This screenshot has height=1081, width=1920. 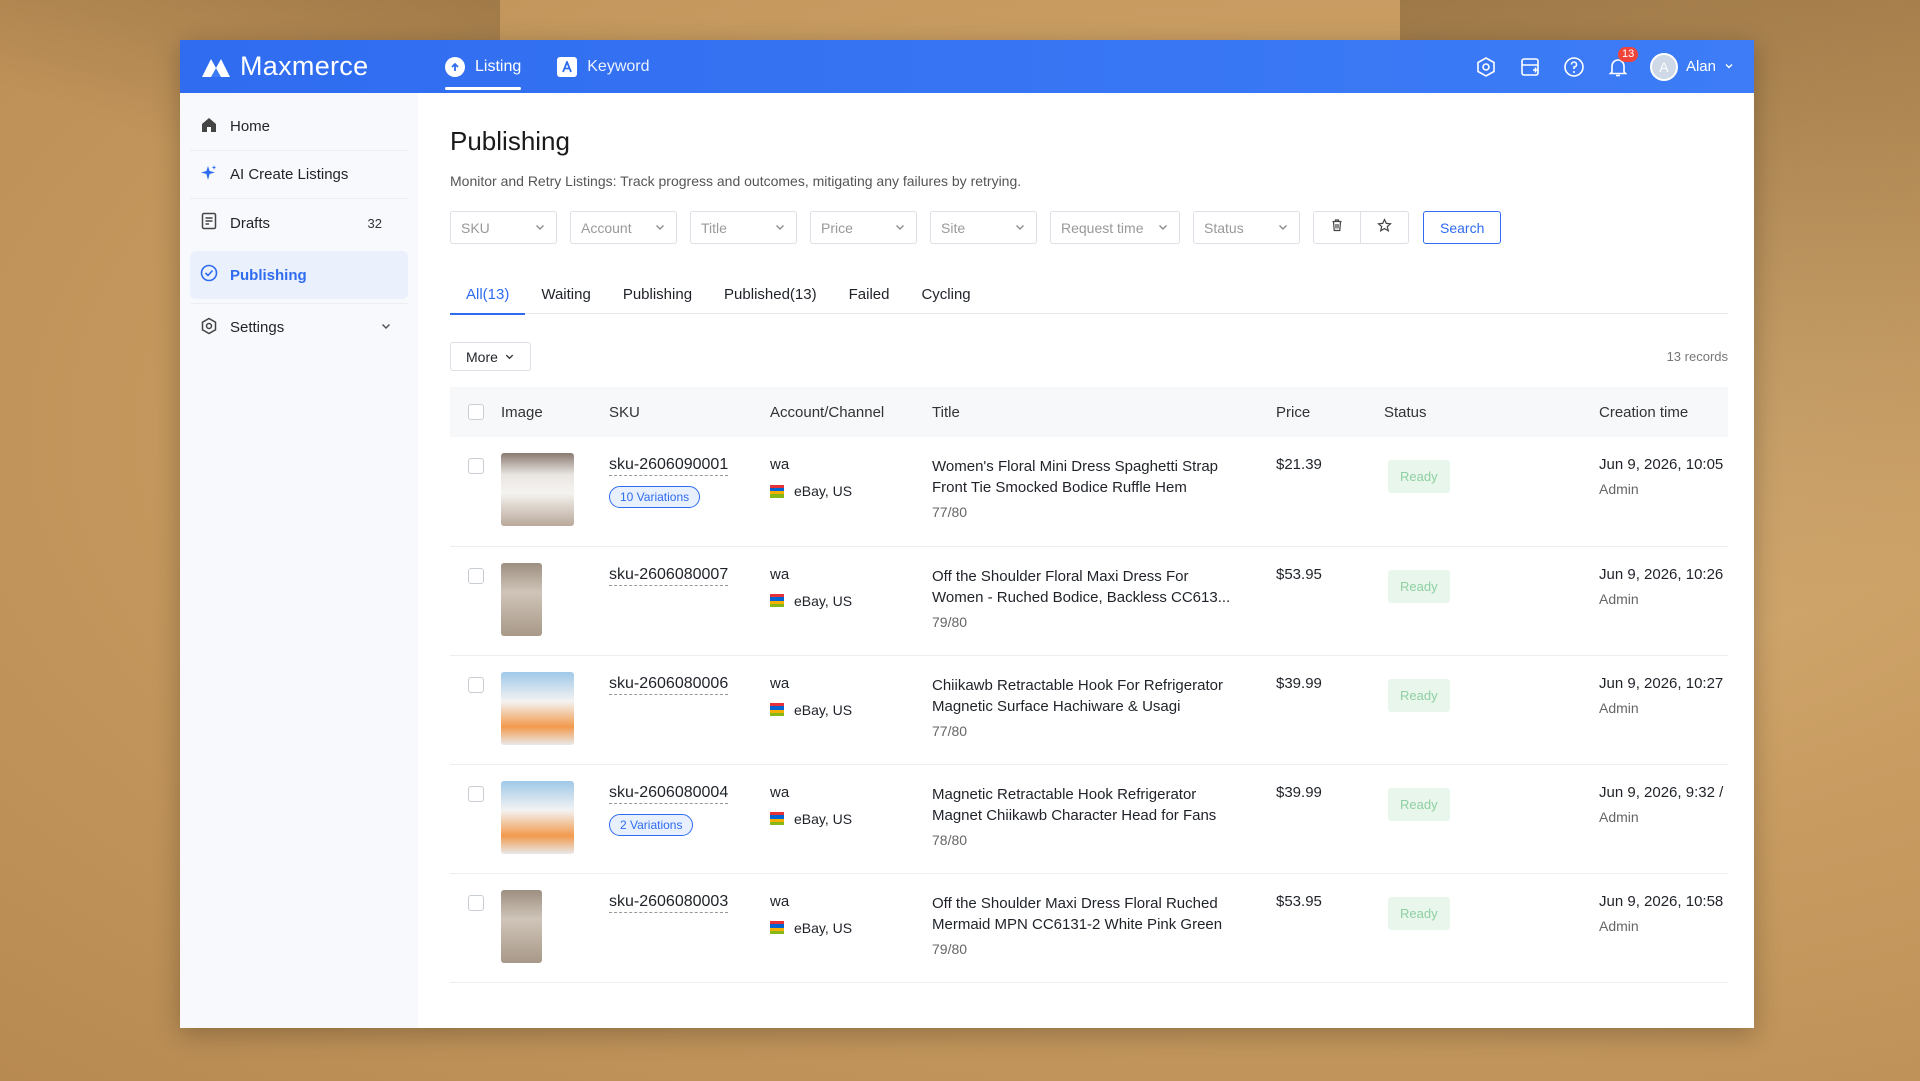 I want to click on variations-tag: 10 Variations, so click(x=655, y=497).